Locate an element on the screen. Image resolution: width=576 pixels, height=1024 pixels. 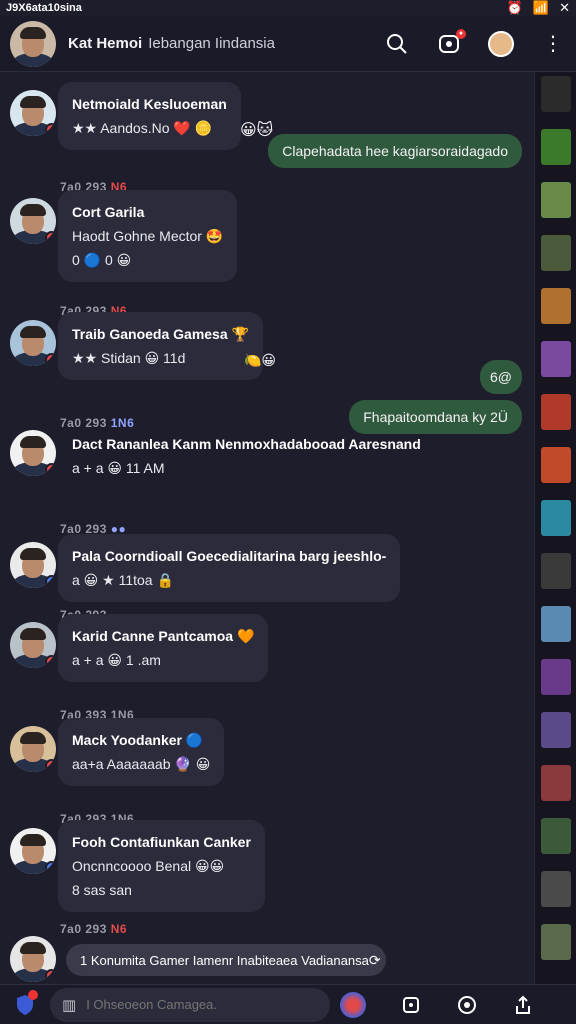
close-icon: ✕ is located at coordinates (564, 8).